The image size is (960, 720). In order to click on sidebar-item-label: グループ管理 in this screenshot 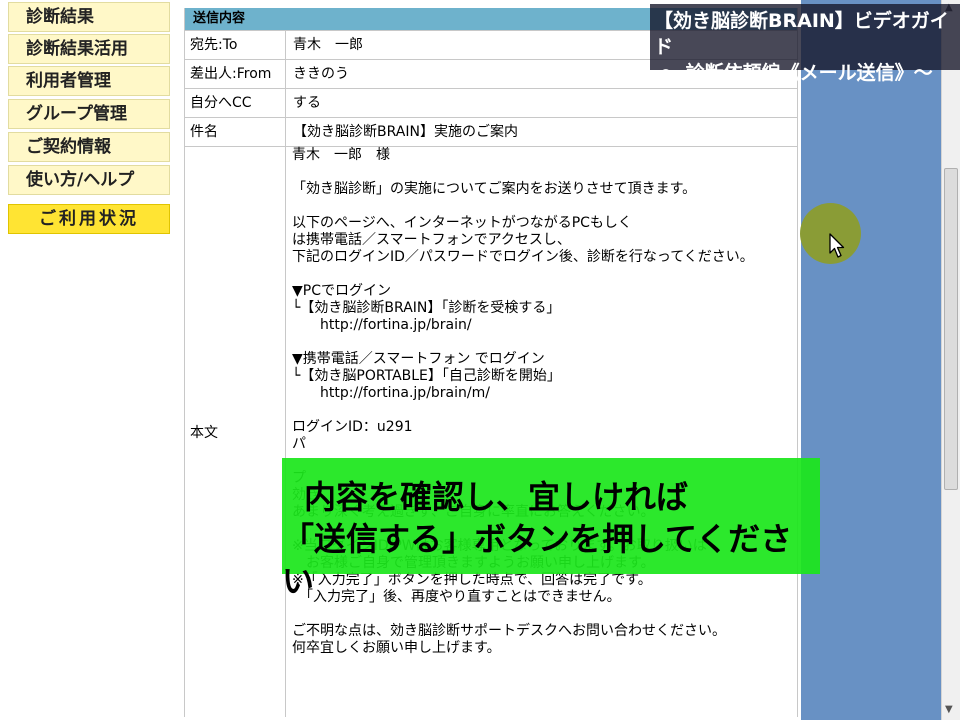, I will do `click(76, 114)`.